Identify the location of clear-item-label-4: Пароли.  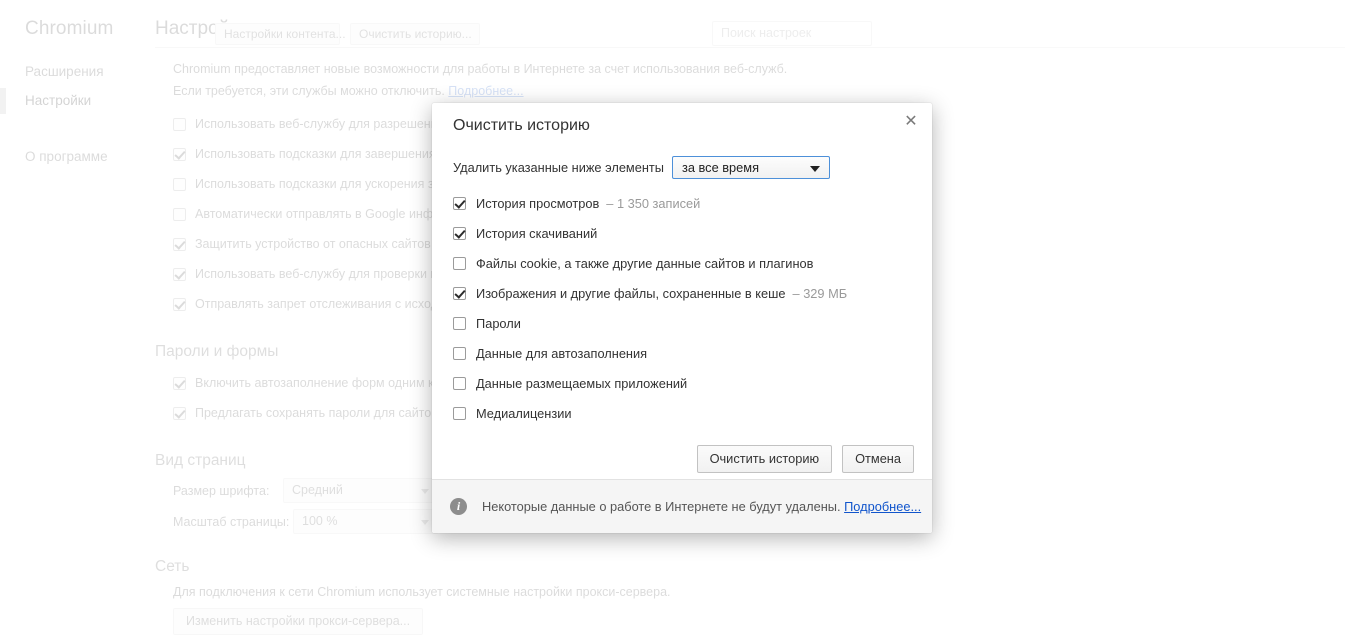
(498, 323).